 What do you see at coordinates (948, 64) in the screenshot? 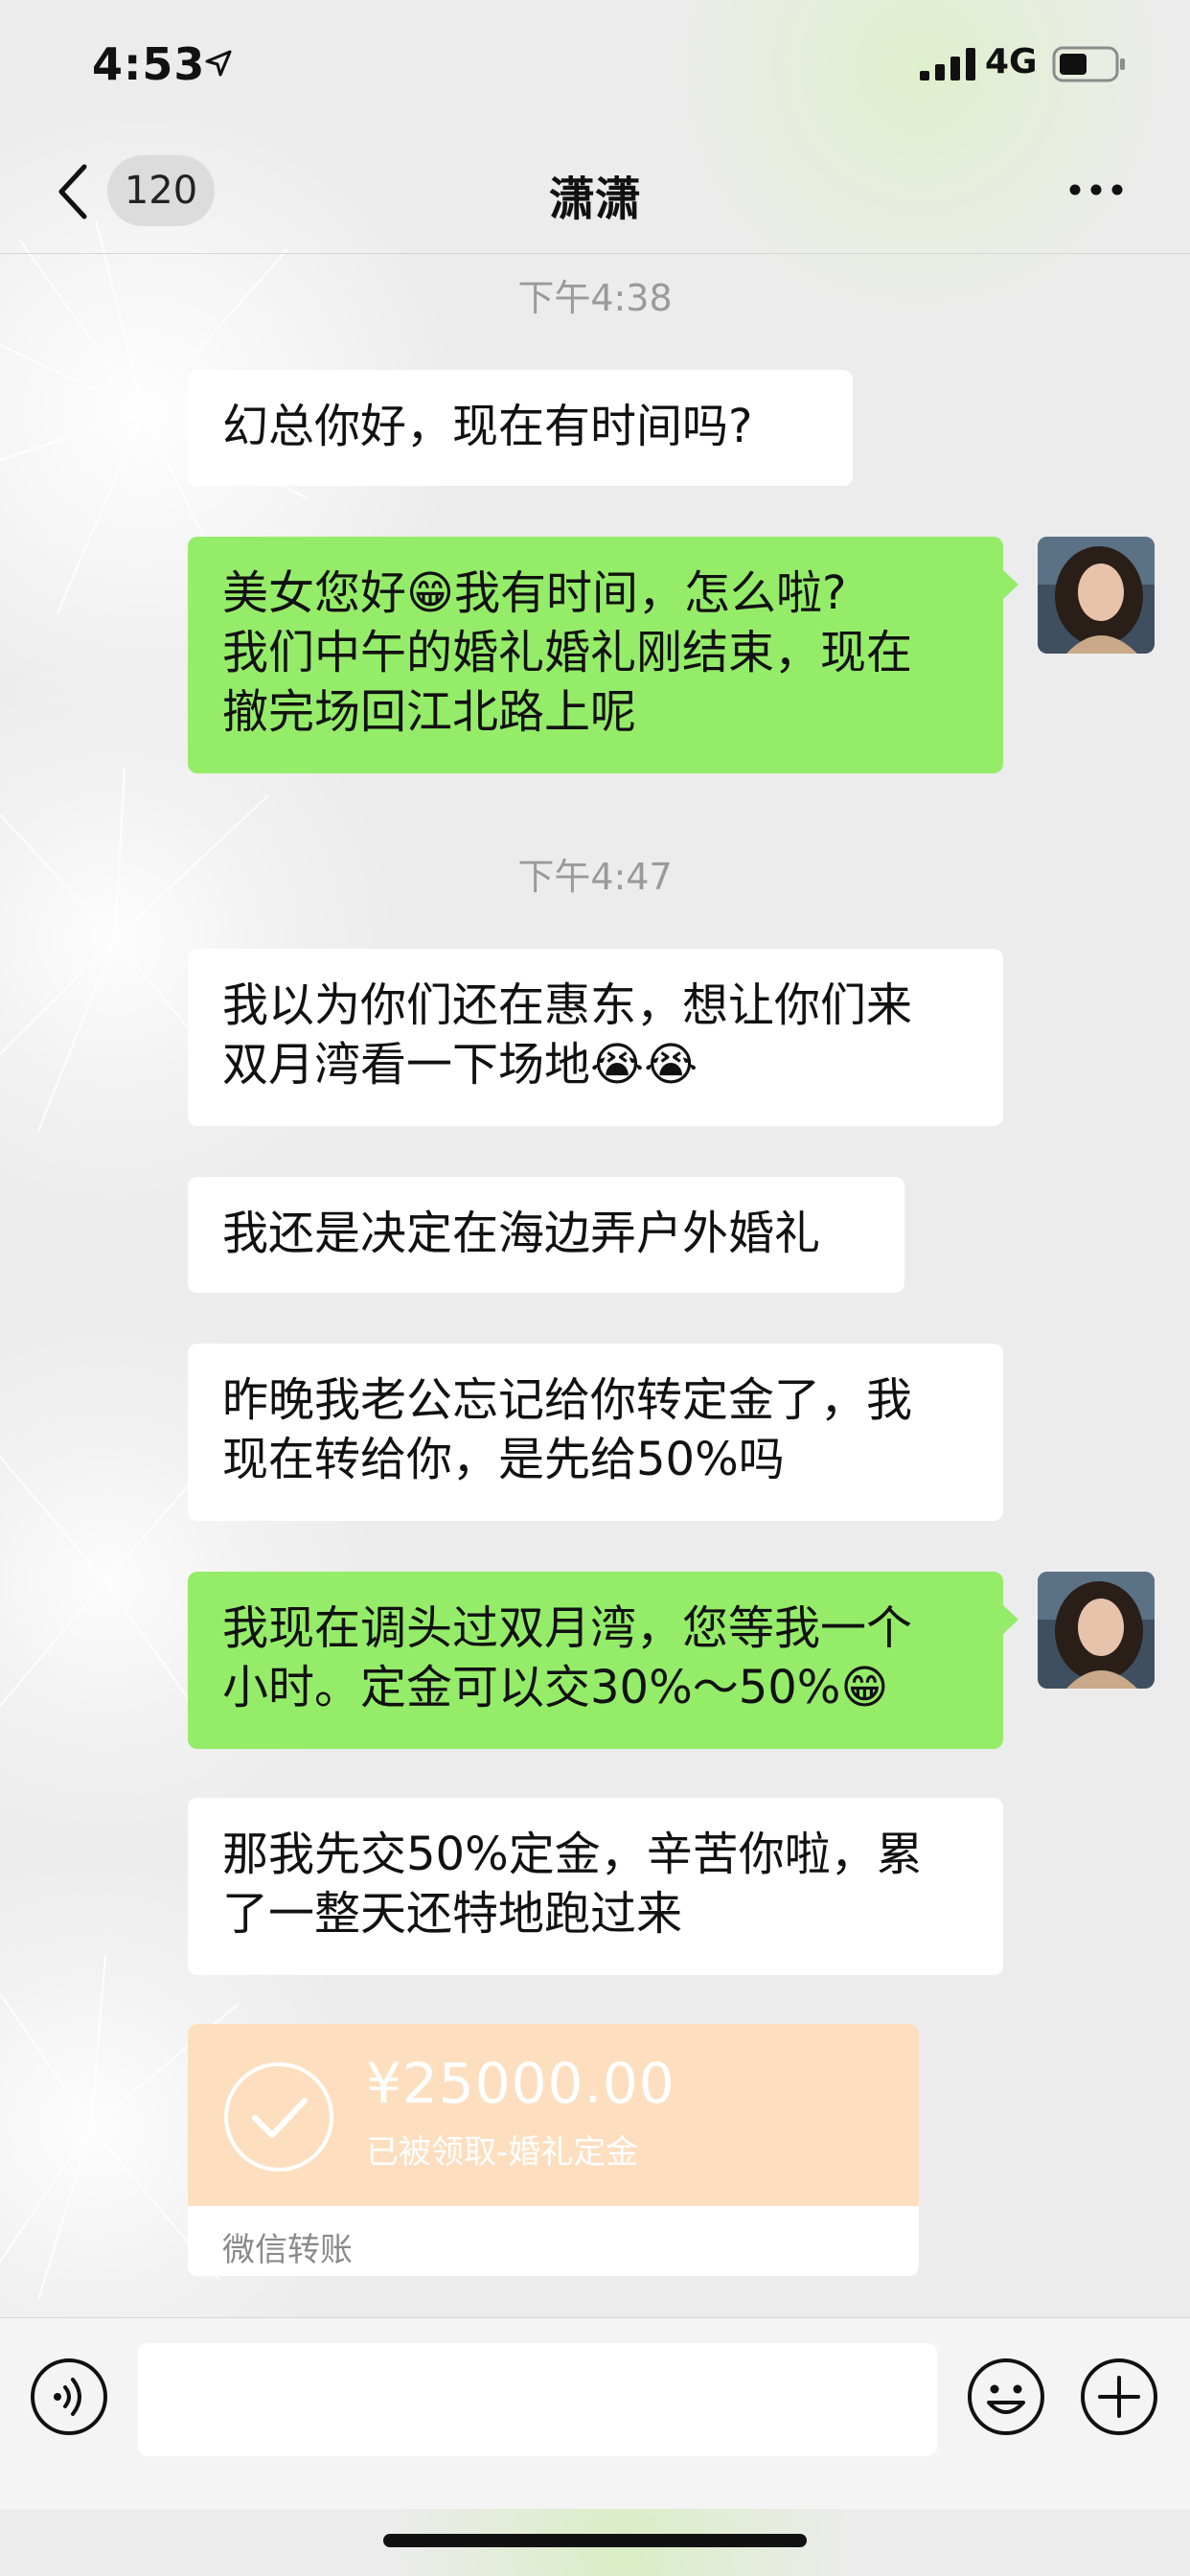
I see `cellular-signal-icon` at bounding box center [948, 64].